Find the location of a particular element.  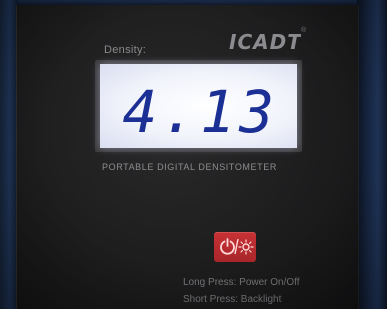

power-backlight-button is located at coordinates (235, 247).